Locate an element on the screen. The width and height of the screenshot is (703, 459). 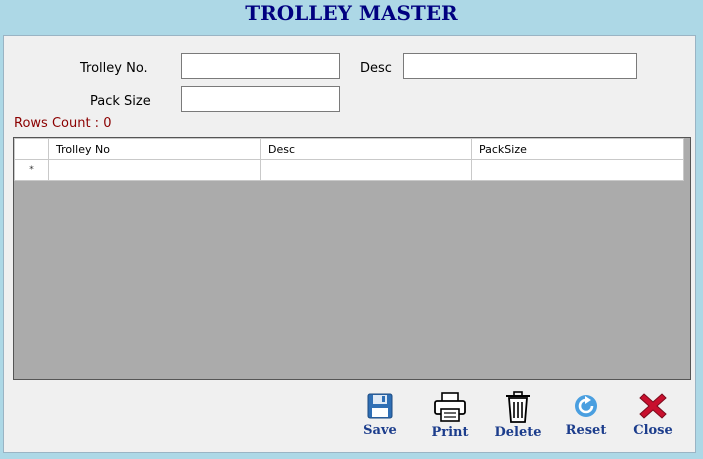
close-label: Close is located at coordinates (653, 430).